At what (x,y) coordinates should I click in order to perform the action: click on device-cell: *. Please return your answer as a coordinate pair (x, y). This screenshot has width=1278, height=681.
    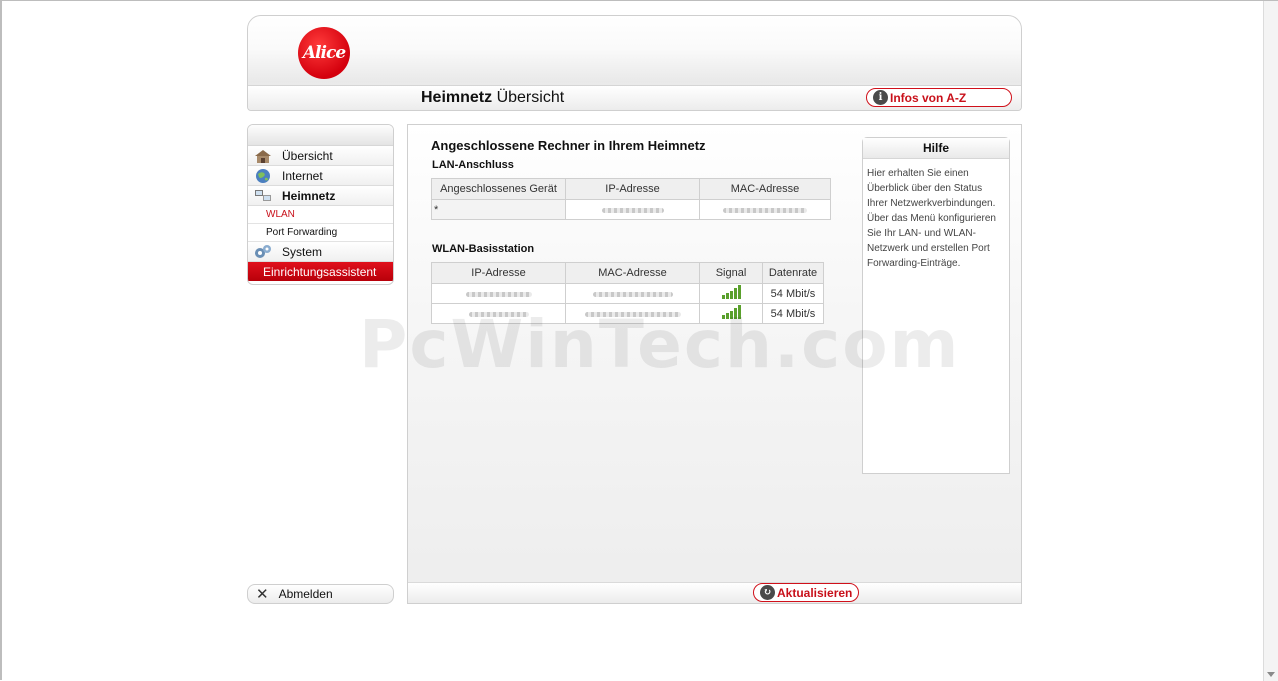
    Looking at the image, I should click on (498, 209).